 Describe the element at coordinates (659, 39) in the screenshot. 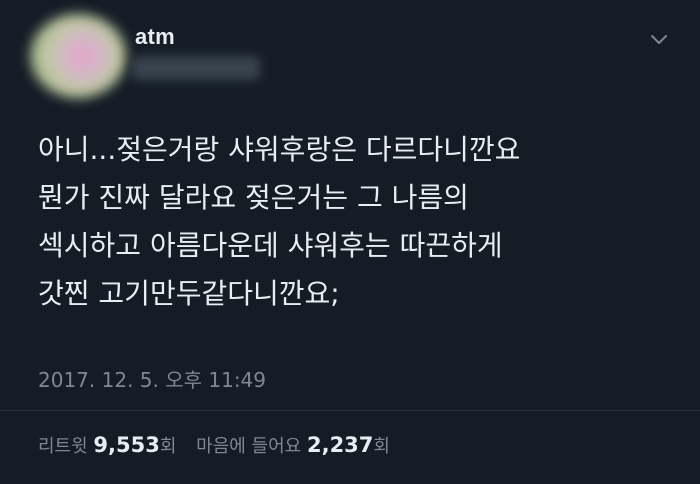

I see `chevron-down-icon` at that location.